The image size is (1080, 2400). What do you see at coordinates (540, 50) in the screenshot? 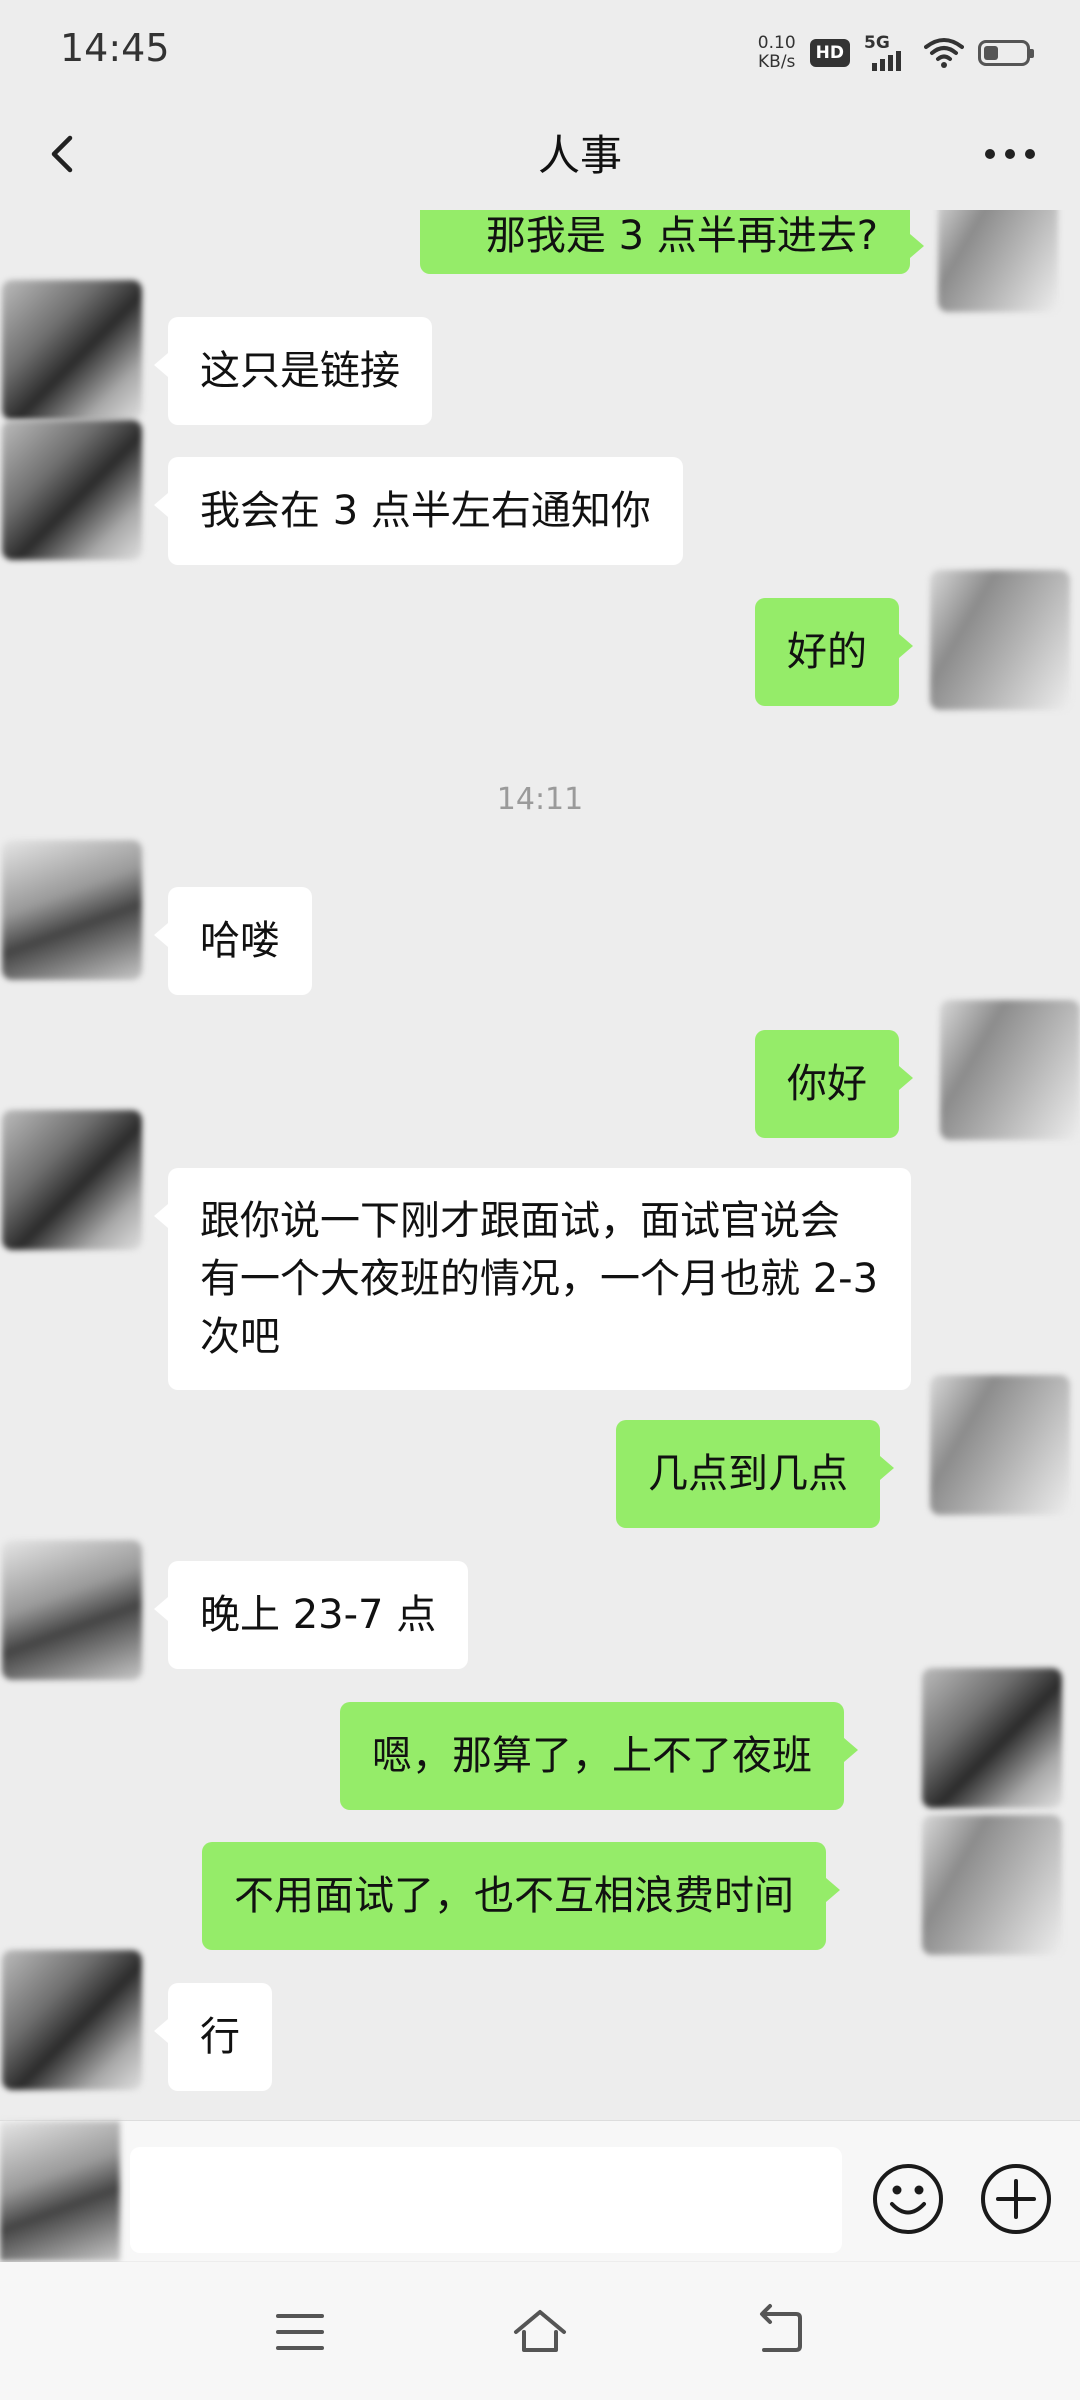
I see `status-bar: 14:45 0.10 KB/s HD 5G` at bounding box center [540, 50].